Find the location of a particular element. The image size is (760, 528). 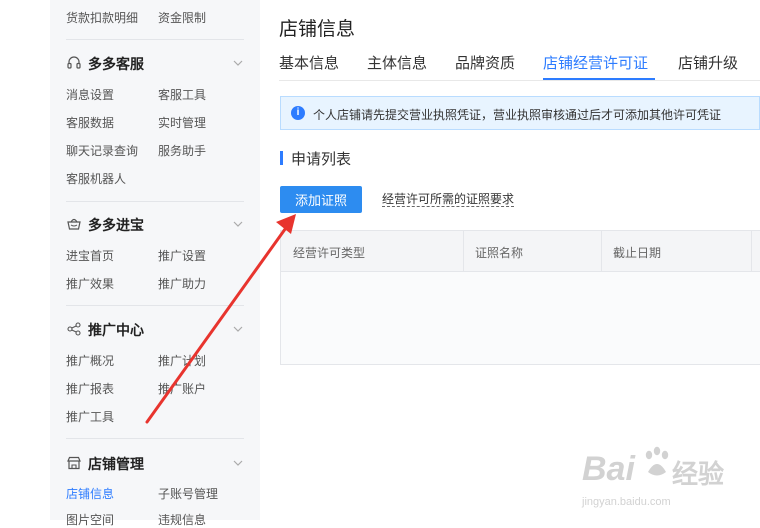

sidebar-item-promotion-settings: 推广设置 is located at coordinates (182, 255).